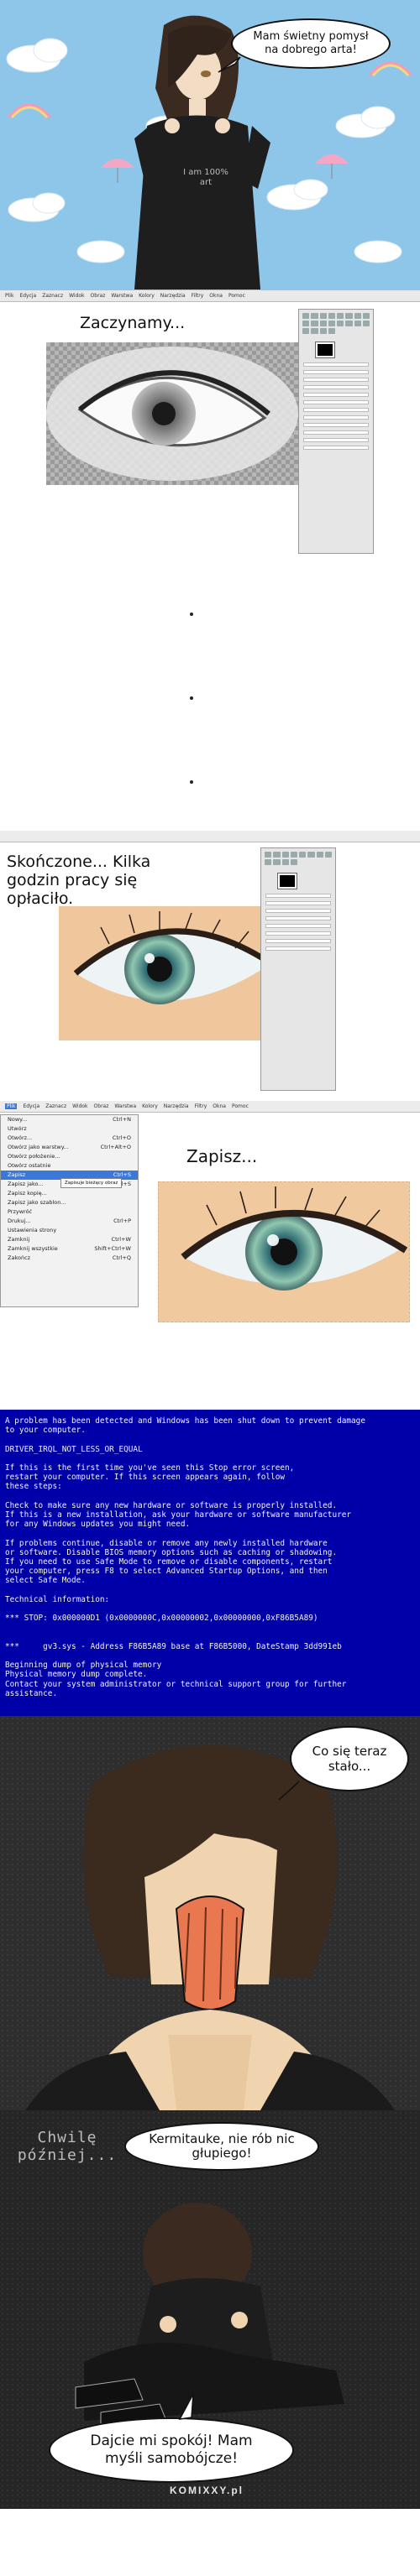 The height and width of the screenshot is (2576, 420). Describe the element at coordinates (222, 2146) in the screenshot. I see `speech-text: Kermitauke, nie rób nic głupiego!` at that location.